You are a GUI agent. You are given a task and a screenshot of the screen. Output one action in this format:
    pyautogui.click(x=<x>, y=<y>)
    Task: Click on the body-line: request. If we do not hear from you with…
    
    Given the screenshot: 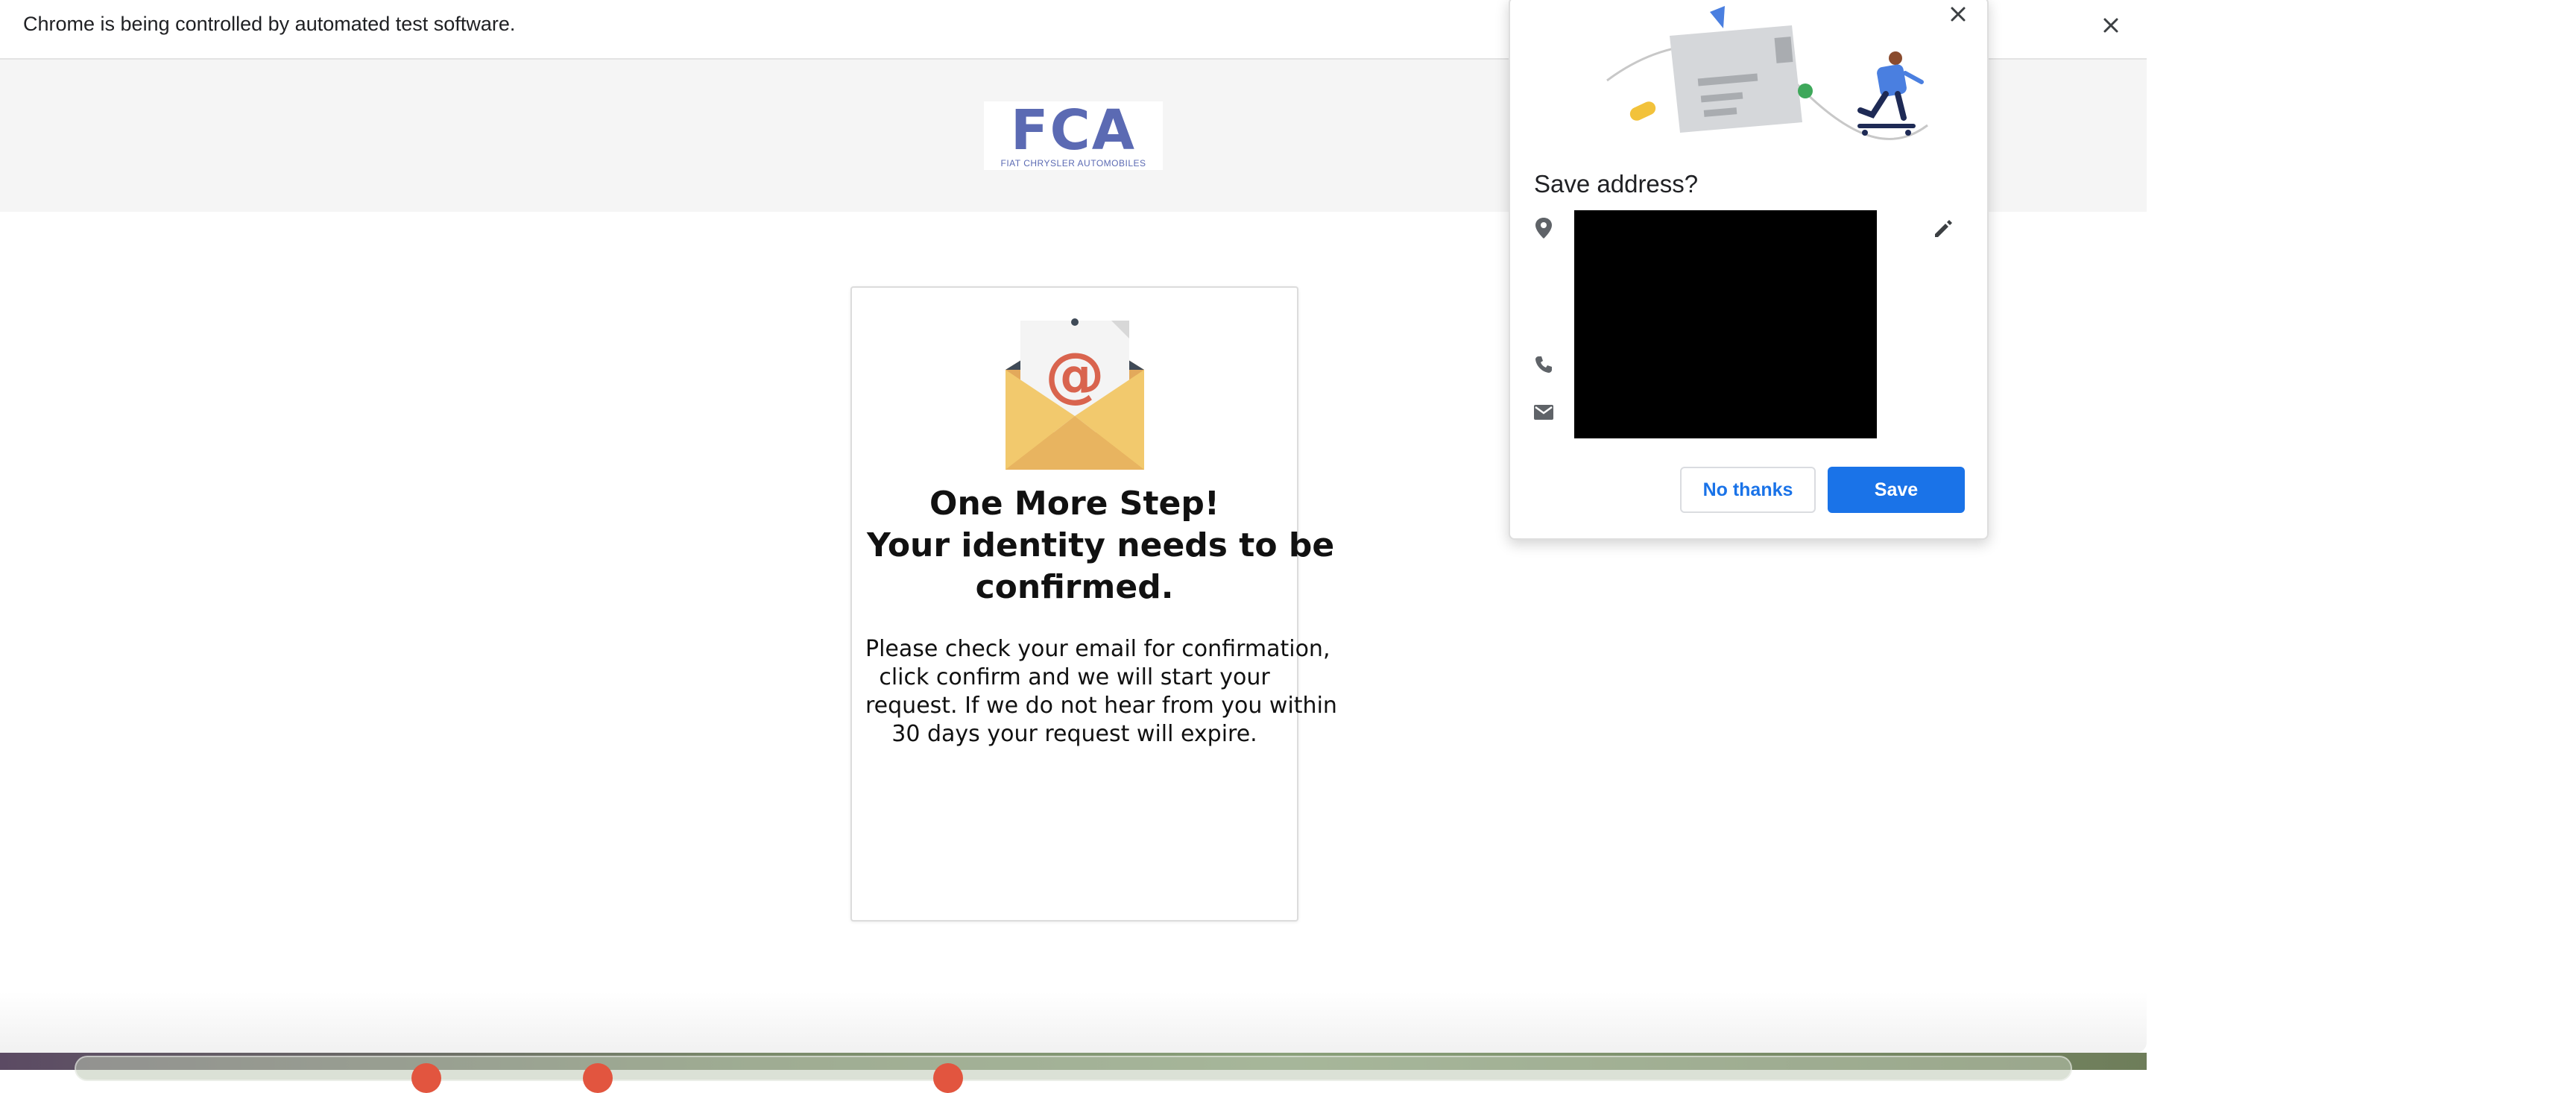 What is the action you would take?
    pyautogui.click(x=1101, y=706)
    